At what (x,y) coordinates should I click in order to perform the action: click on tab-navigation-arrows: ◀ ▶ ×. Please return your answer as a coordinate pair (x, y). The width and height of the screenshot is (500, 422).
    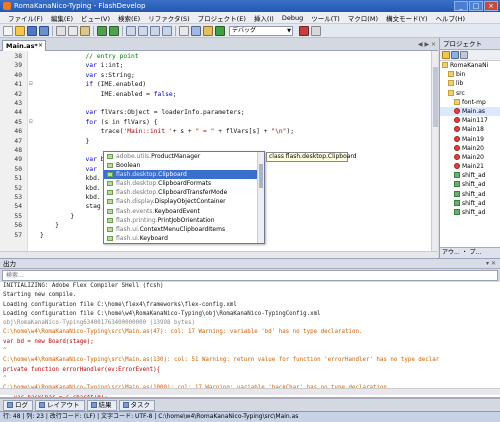
    Looking at the image, I should click on (427, 44).